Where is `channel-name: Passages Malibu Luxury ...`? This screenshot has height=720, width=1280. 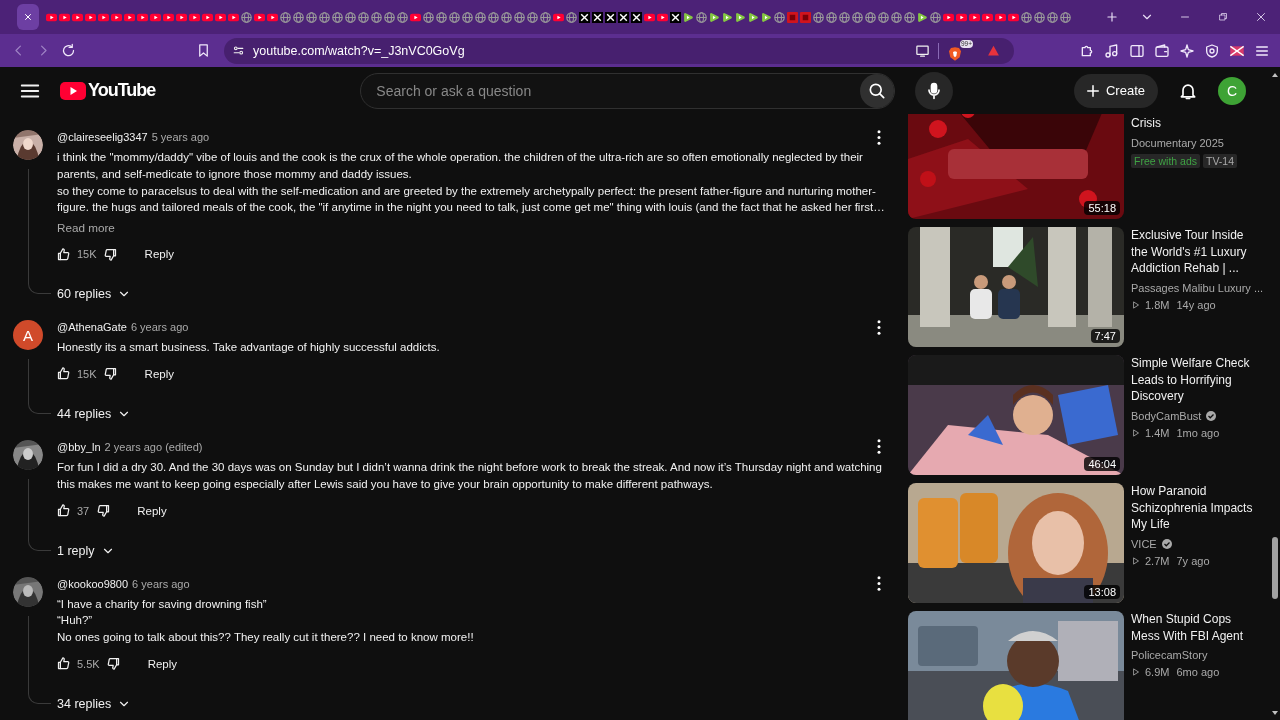
channel-name: Passages Malibu Luxury ... is located at coordinates (1197, 287).